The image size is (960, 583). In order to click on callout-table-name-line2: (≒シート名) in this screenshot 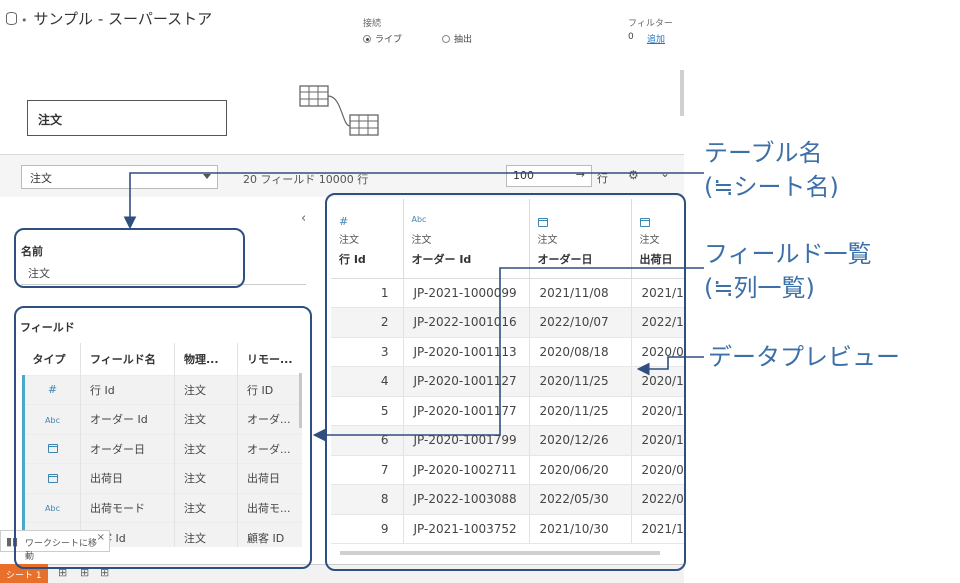, I will do `click(771, 187)`.